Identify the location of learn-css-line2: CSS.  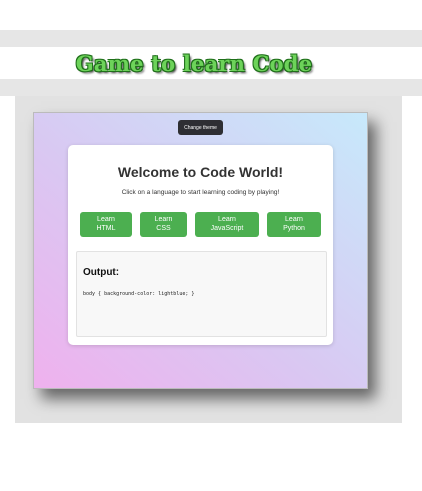
(163, 228).